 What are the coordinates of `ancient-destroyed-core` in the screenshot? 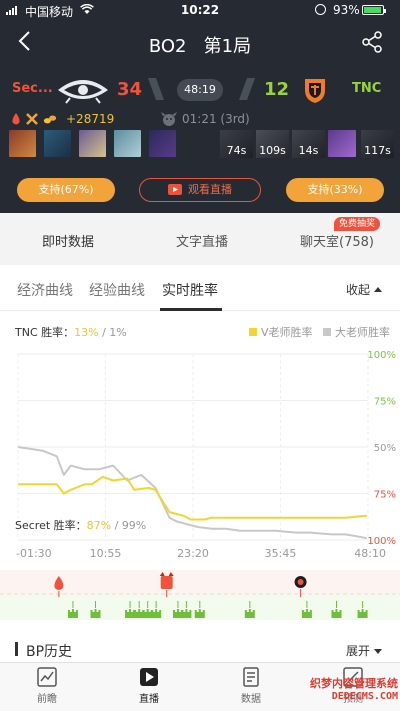 It's located at (300, 582).